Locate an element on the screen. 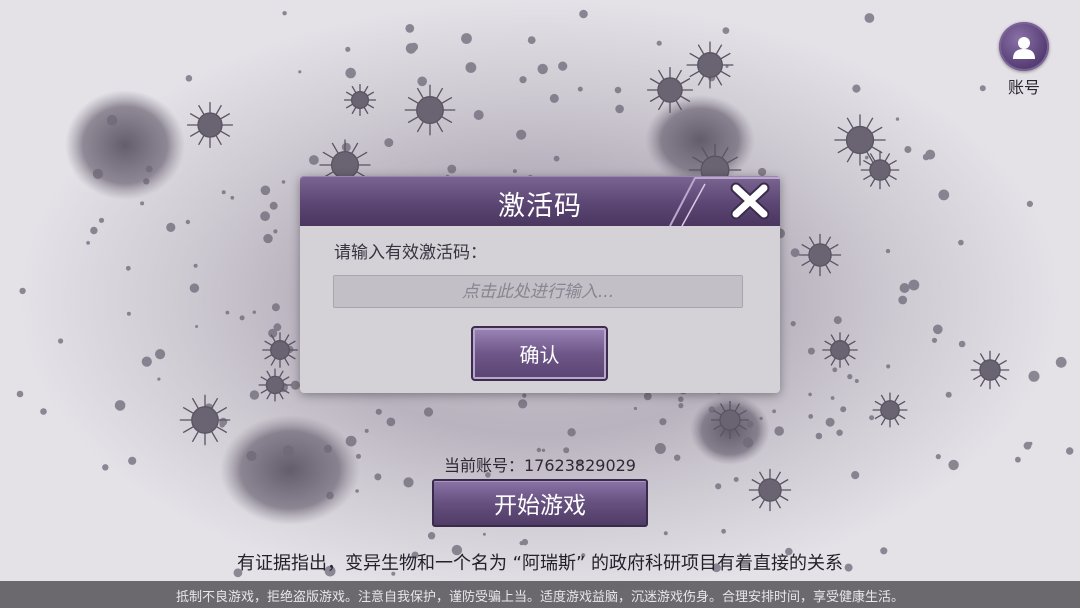  close-button is located at coordinates (750, 201).